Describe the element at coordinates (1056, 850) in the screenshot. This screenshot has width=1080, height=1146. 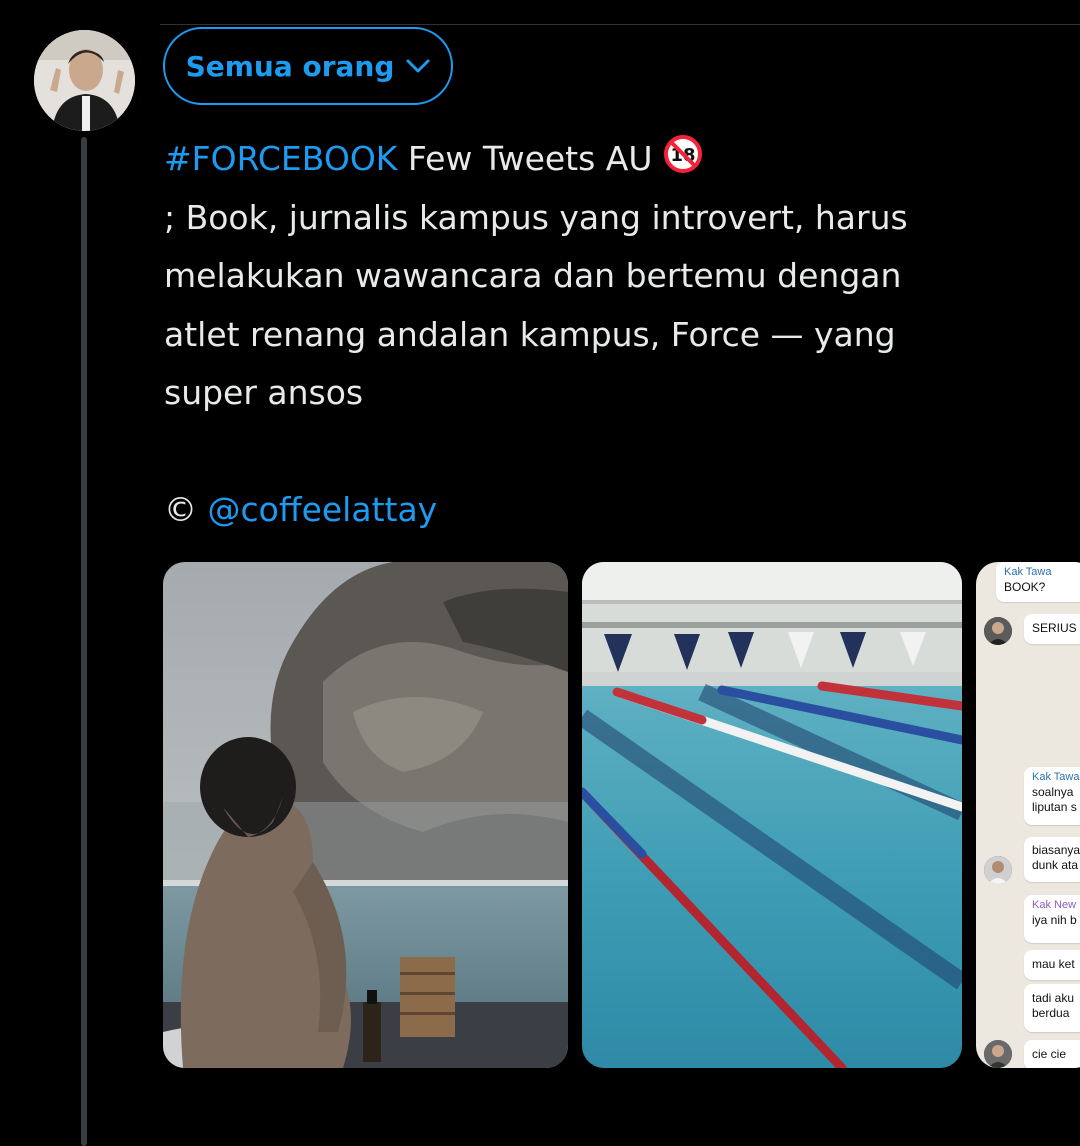
I see `chat-text: biasanya` at that location.